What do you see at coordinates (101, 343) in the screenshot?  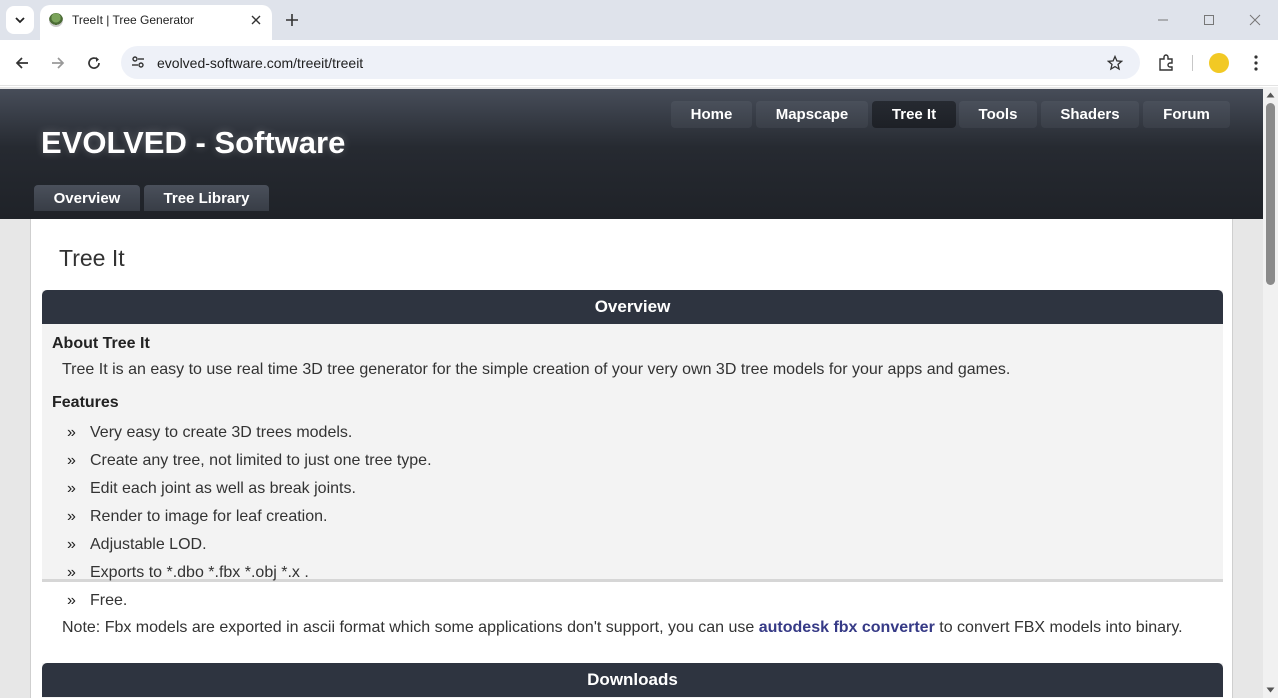 I see `about-title: About Tree It` at bounding box center [101, 343].